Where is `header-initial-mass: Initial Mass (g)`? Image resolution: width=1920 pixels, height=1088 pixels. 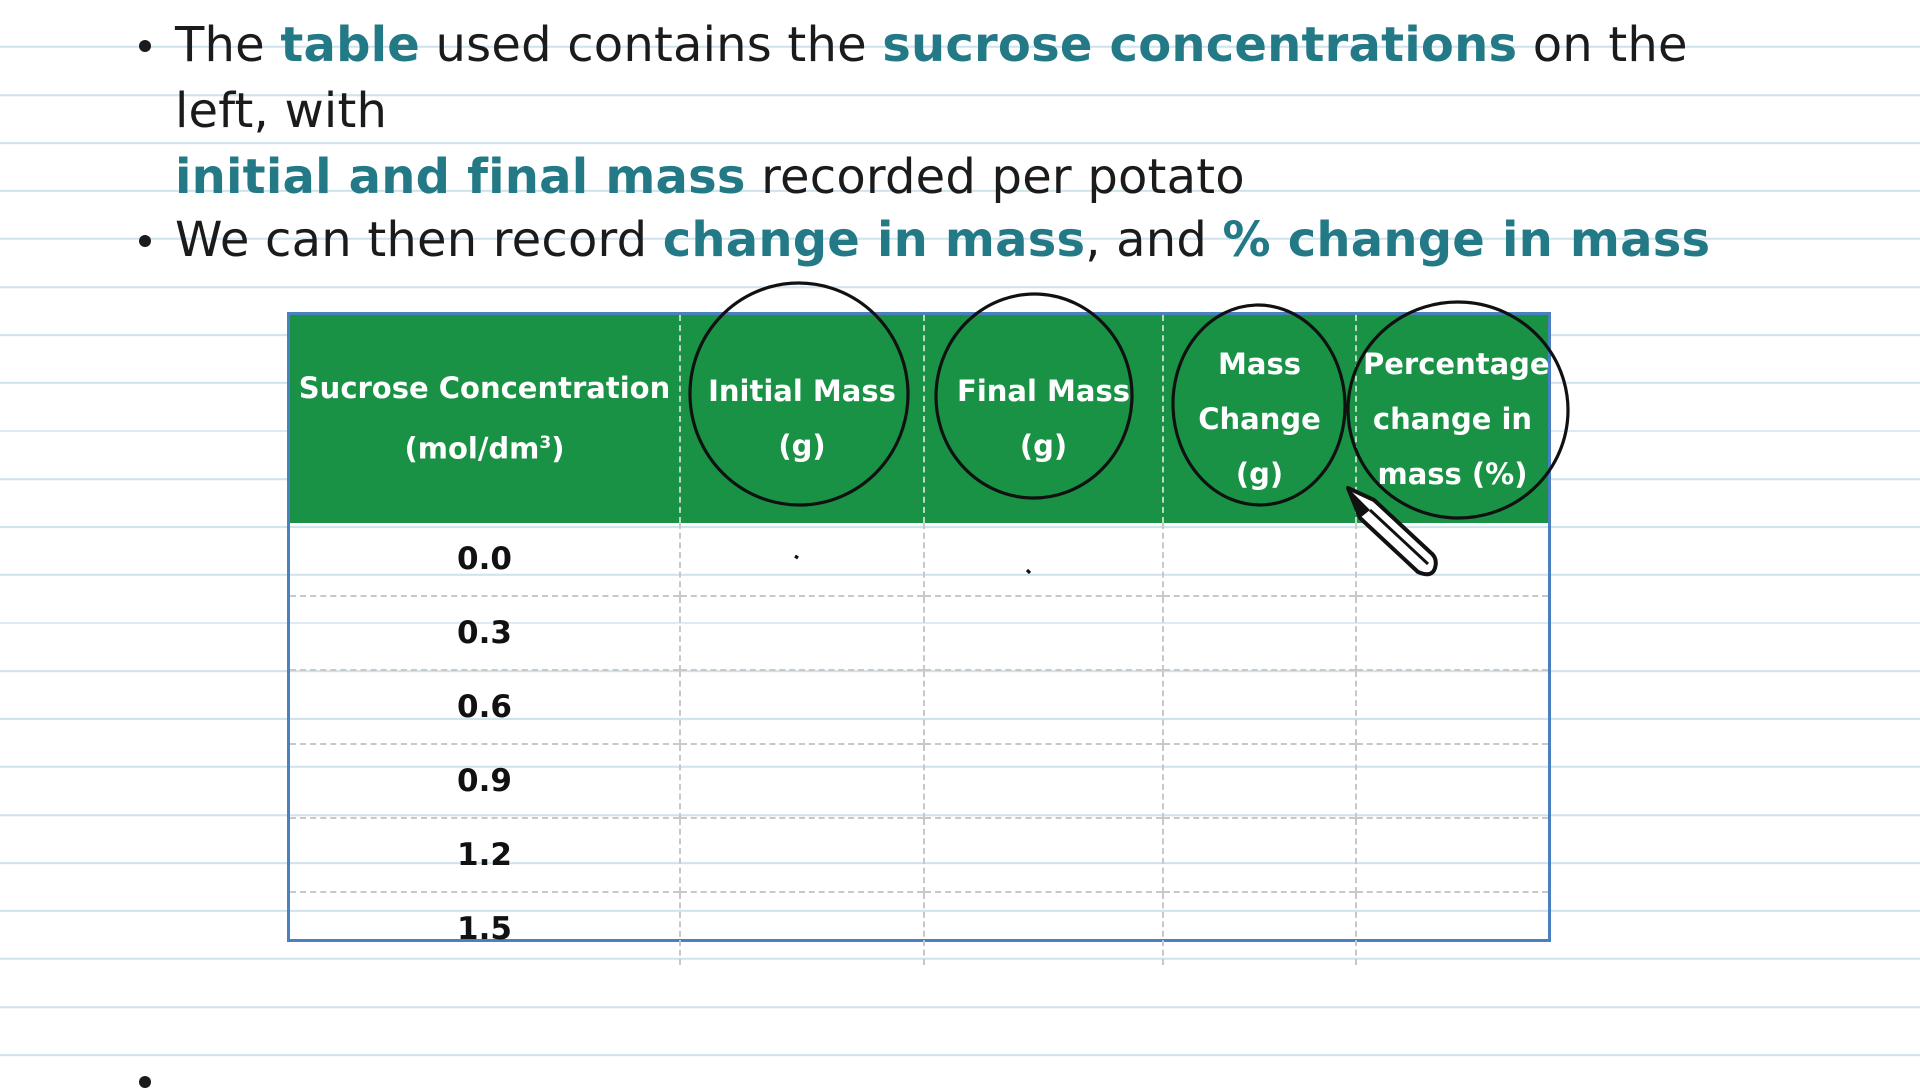 header-initial-mass: Initial Mass (g) is located at coordinates (801, 419).